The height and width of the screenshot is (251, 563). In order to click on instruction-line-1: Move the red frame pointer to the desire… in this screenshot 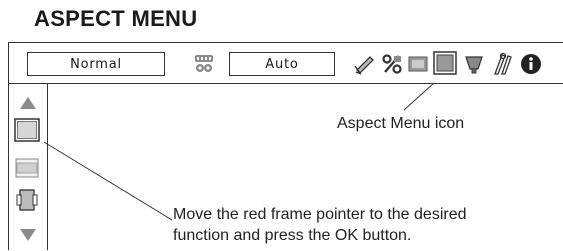, I will do `click(320, 214)`.